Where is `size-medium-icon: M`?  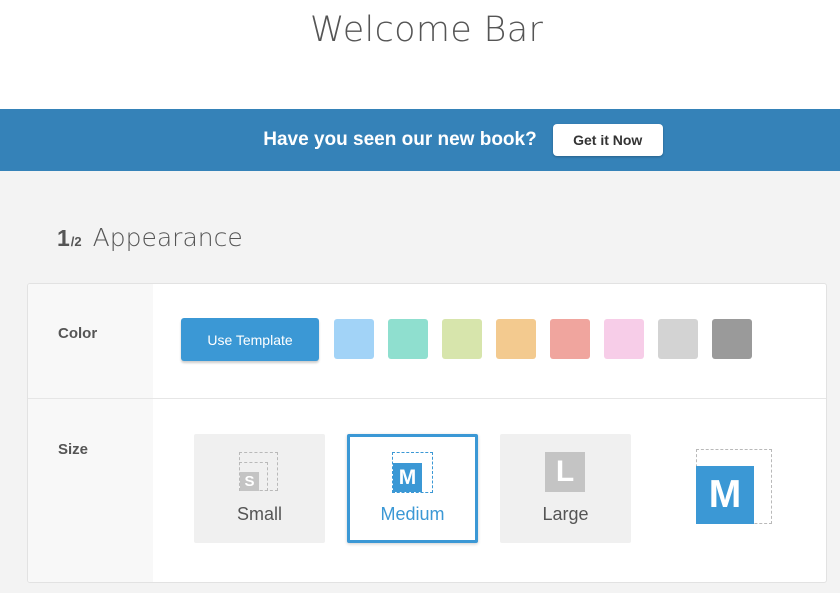
size-medium-icon: M is located at coordinates (413, 473).